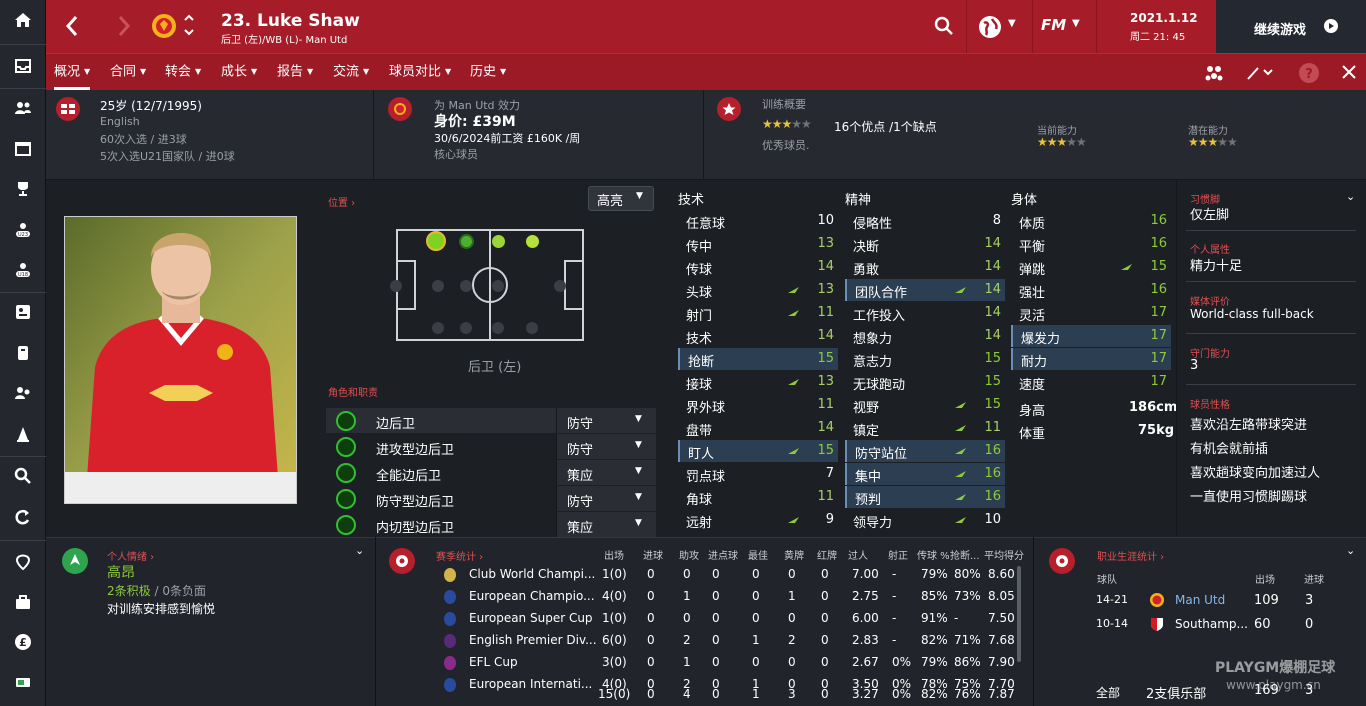 Image resolution: width=1366 pixels, height=706 pixels. What do you see at coordinates (491, 446) in the screenshot?
I see `role-row: 进攻型边后卫 防守 ▼` at bounding box center [491, 446].